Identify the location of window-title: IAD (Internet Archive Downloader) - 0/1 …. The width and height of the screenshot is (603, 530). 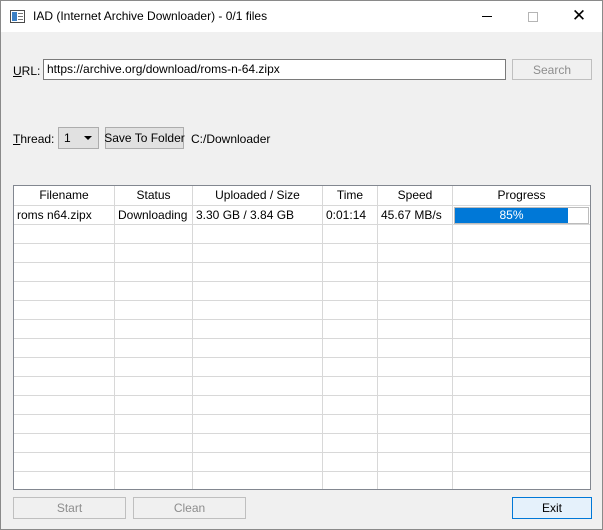
(150, 16).